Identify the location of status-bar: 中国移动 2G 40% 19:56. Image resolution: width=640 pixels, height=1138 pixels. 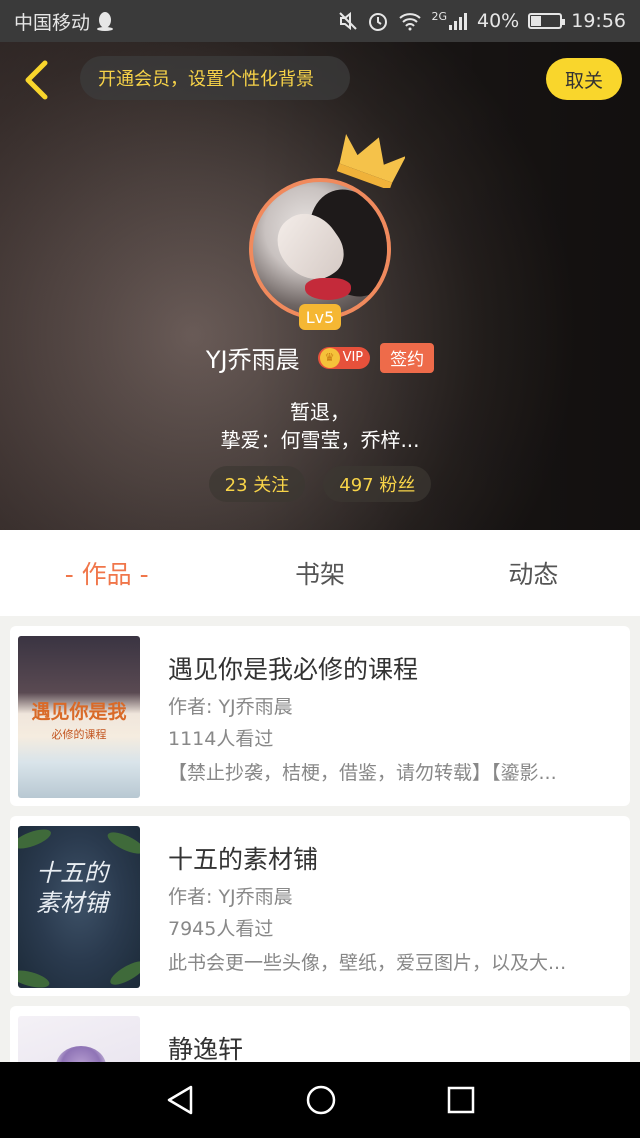
(320, 21).